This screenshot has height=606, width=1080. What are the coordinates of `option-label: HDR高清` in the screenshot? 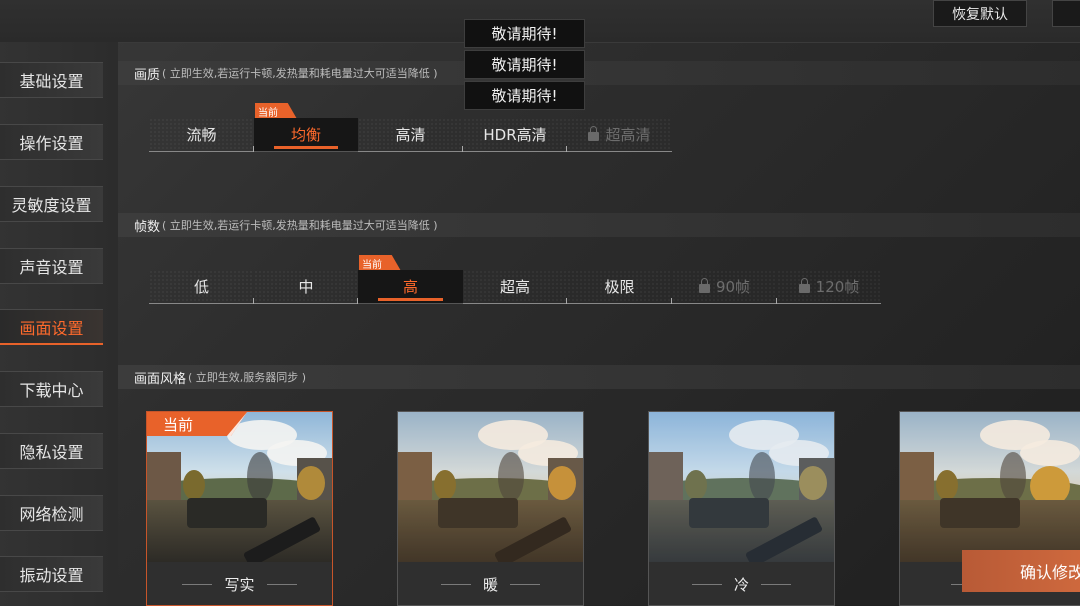 It's located at (515, 135).